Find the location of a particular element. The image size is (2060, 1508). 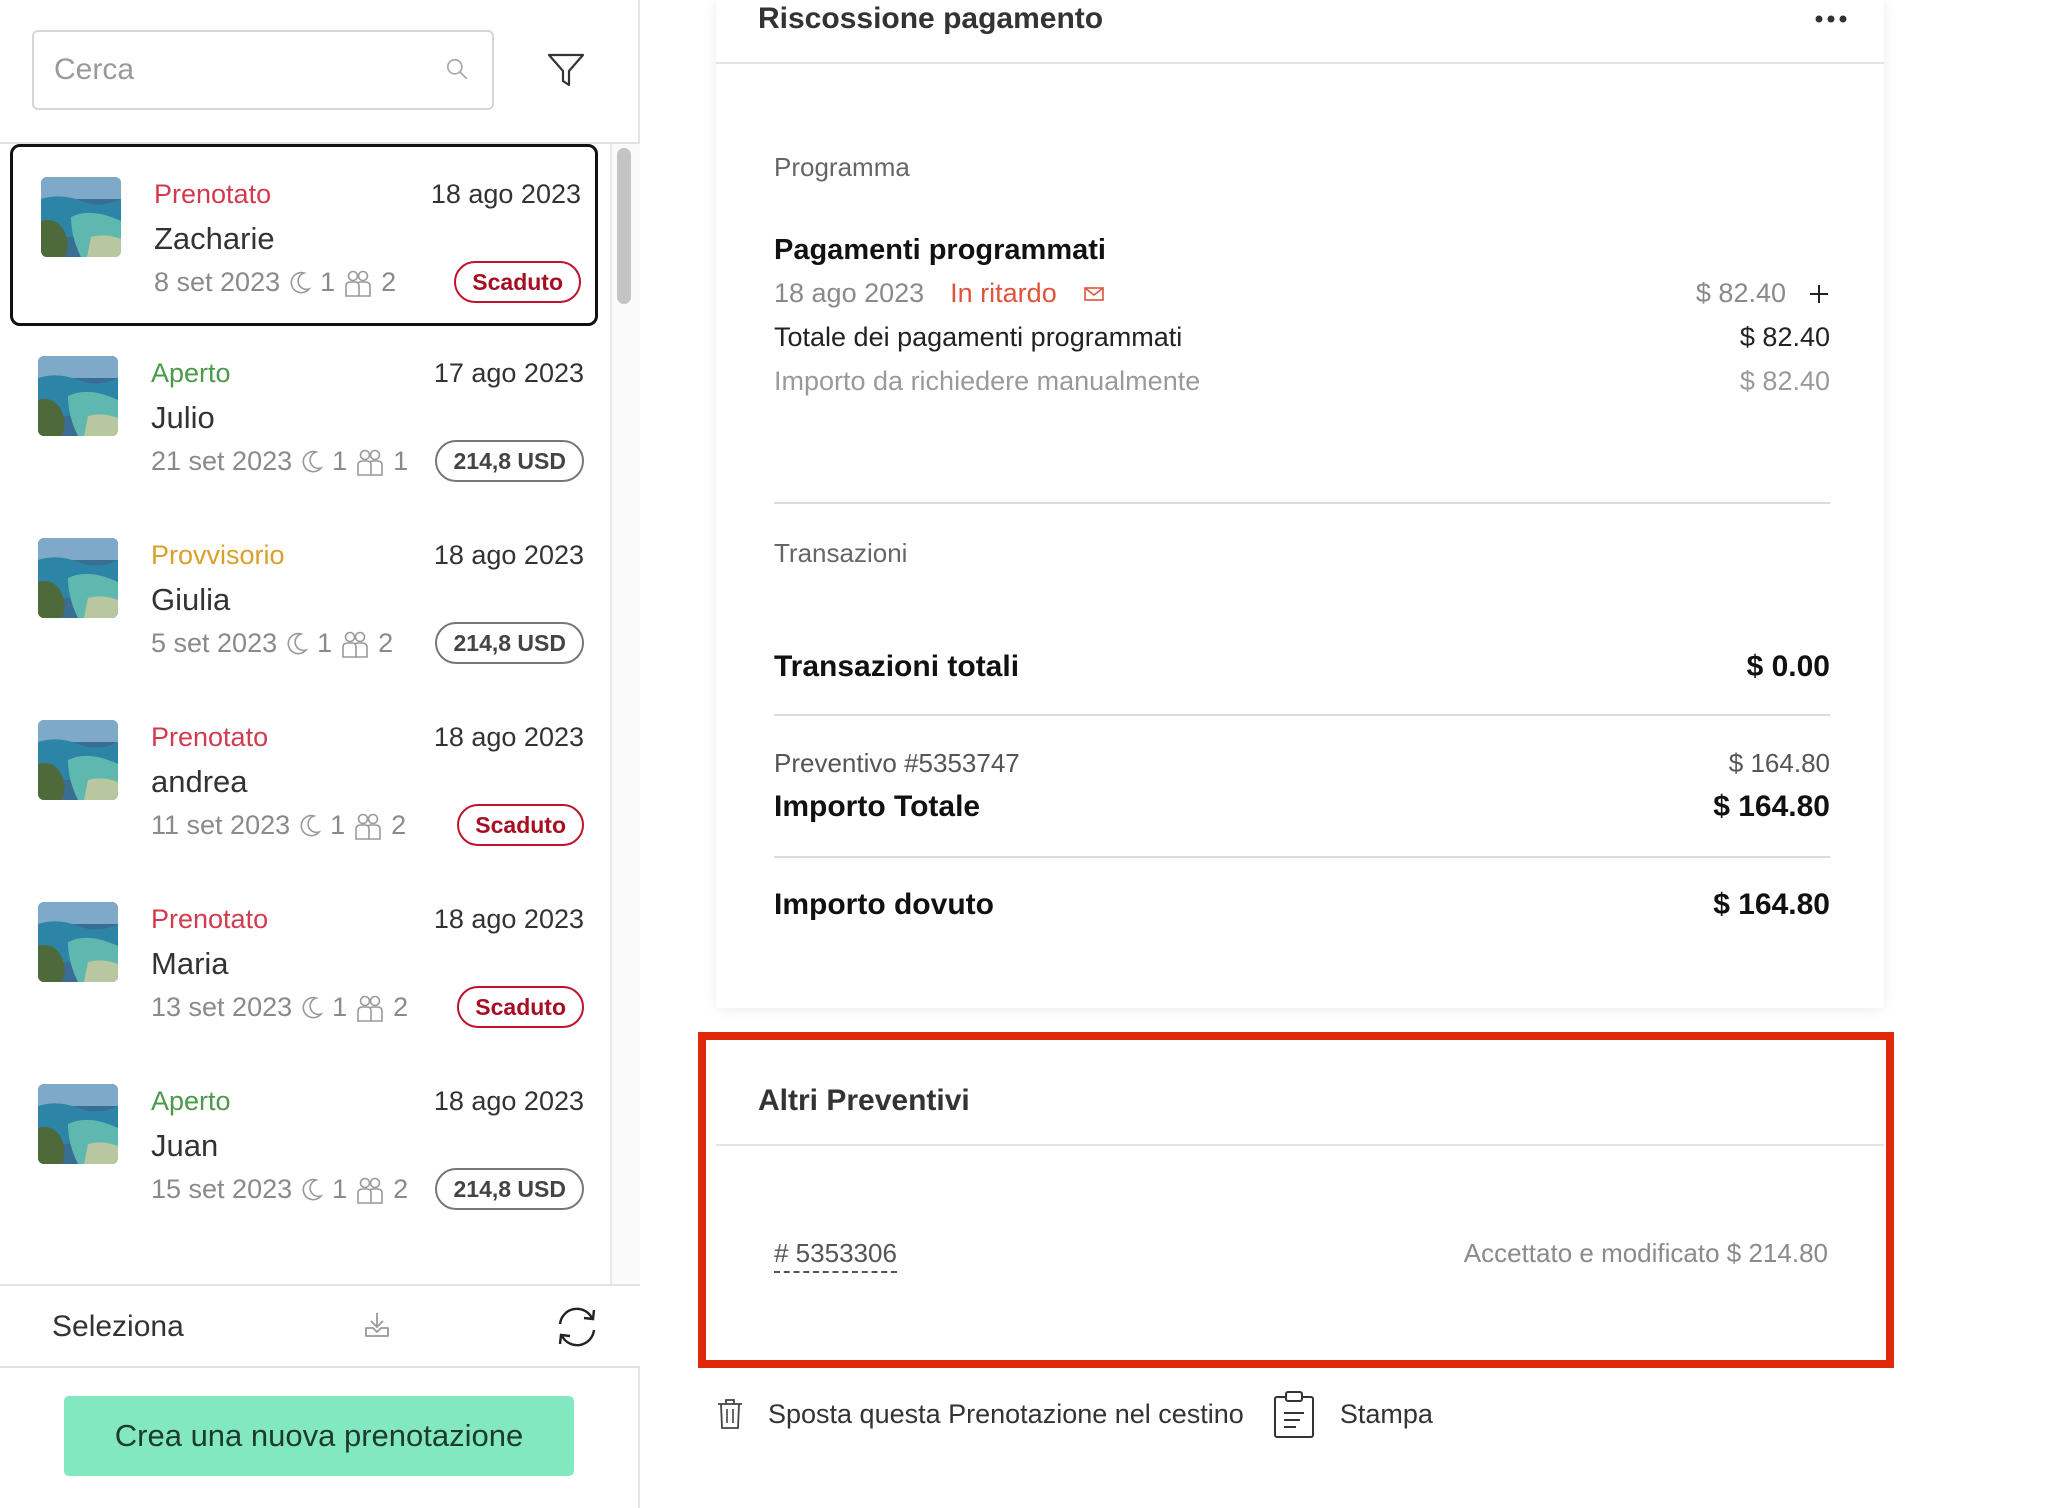

booking-meta: 15 set 2023 1 2 is located at coordinates (279, 1189).